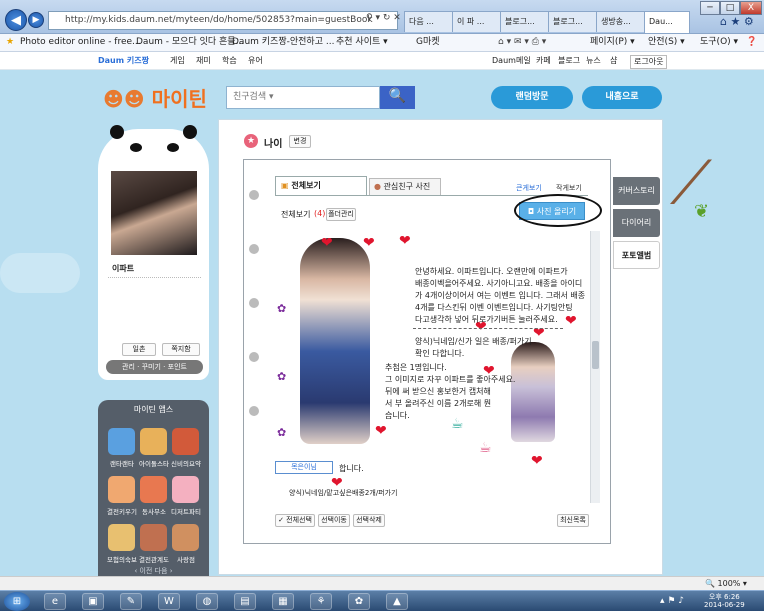 Image resolution: width=764 pixels, height=611 pixels. I want to click on nav-blog: 블로그, so click(569, 61).